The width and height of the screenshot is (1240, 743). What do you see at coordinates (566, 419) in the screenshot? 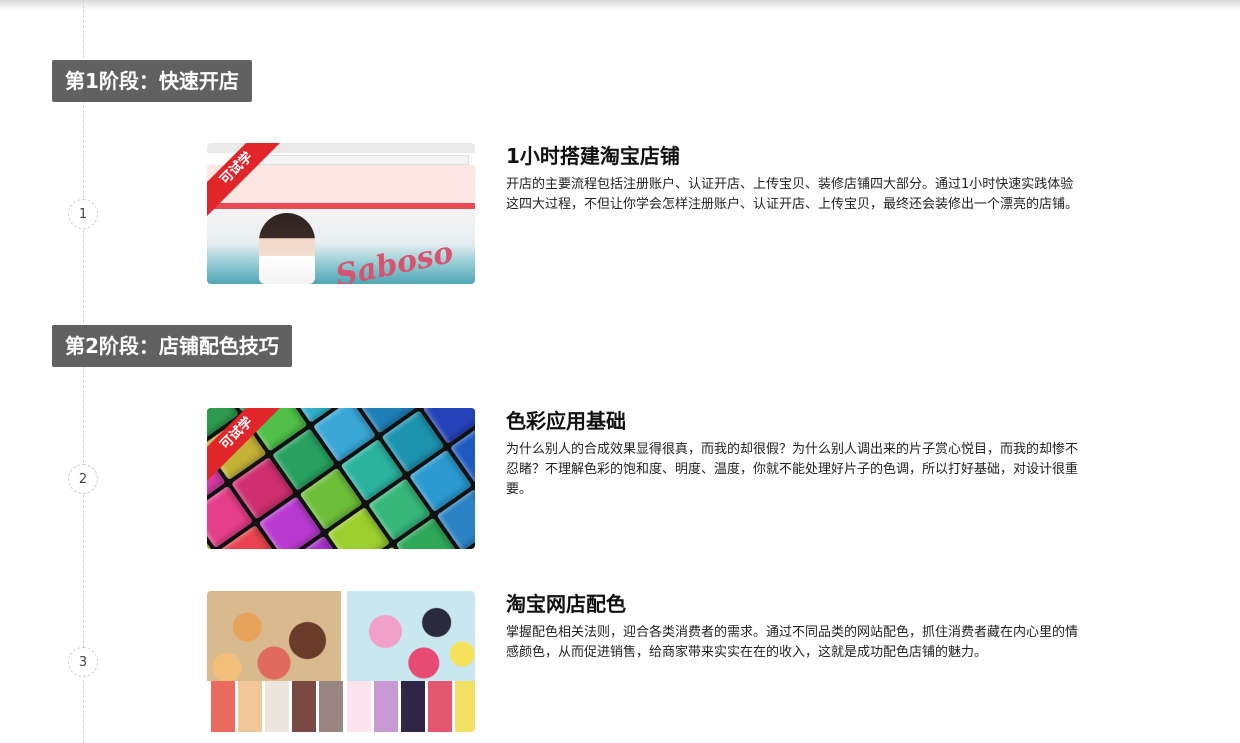
I see `lesson-title-2: 色彩应用基础` at bounding box center [566, 419].